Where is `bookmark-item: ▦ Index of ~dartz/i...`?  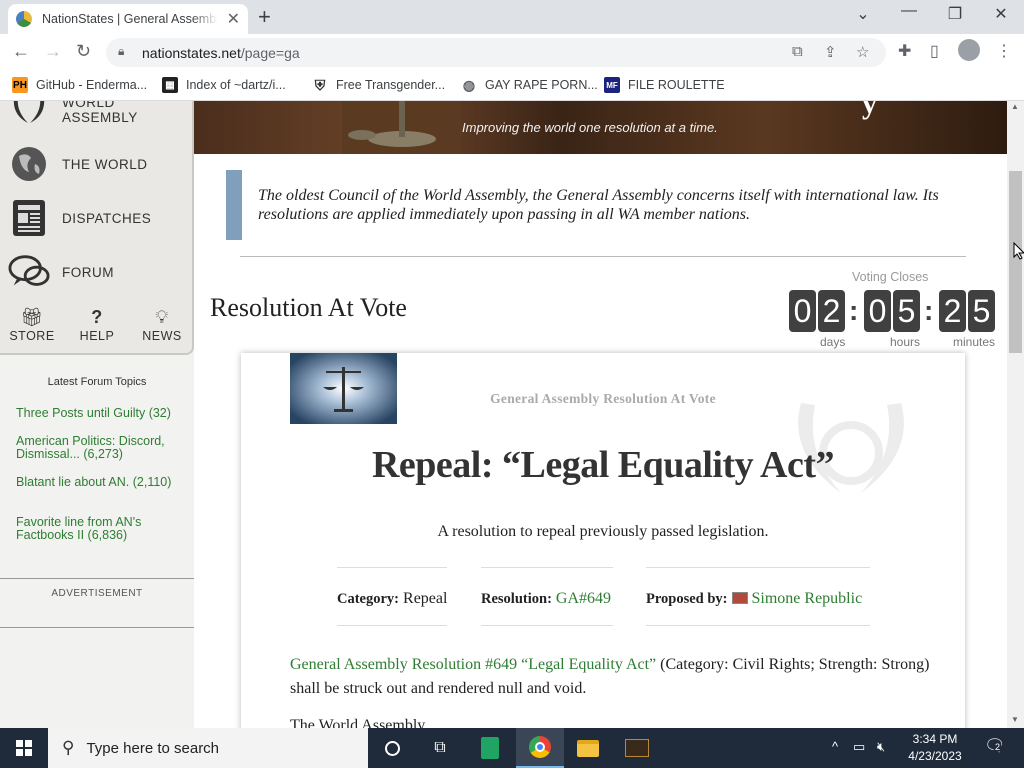
bookmark-item: ▦ Index of ~dartz/i... is located at coordinates (224, 85).